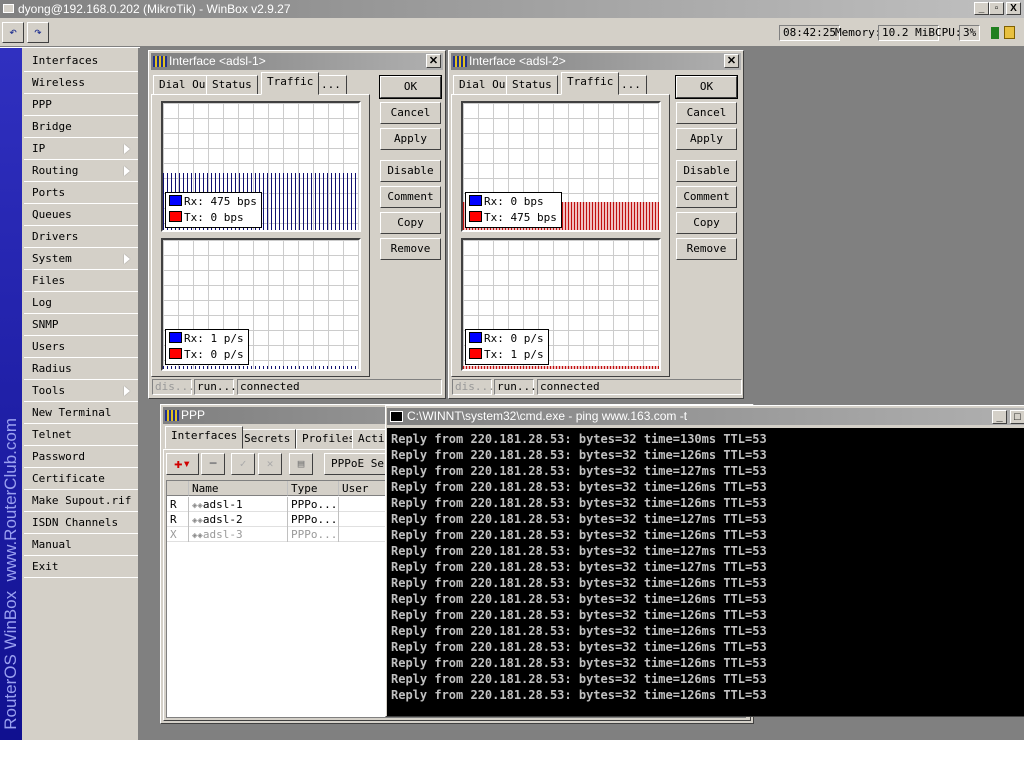 The image size is (1024, 768). What do you see at coordinates (81, 457) in the screenshot?
I see `sidebar-item-password: Password` at bounding box center [81, 457].